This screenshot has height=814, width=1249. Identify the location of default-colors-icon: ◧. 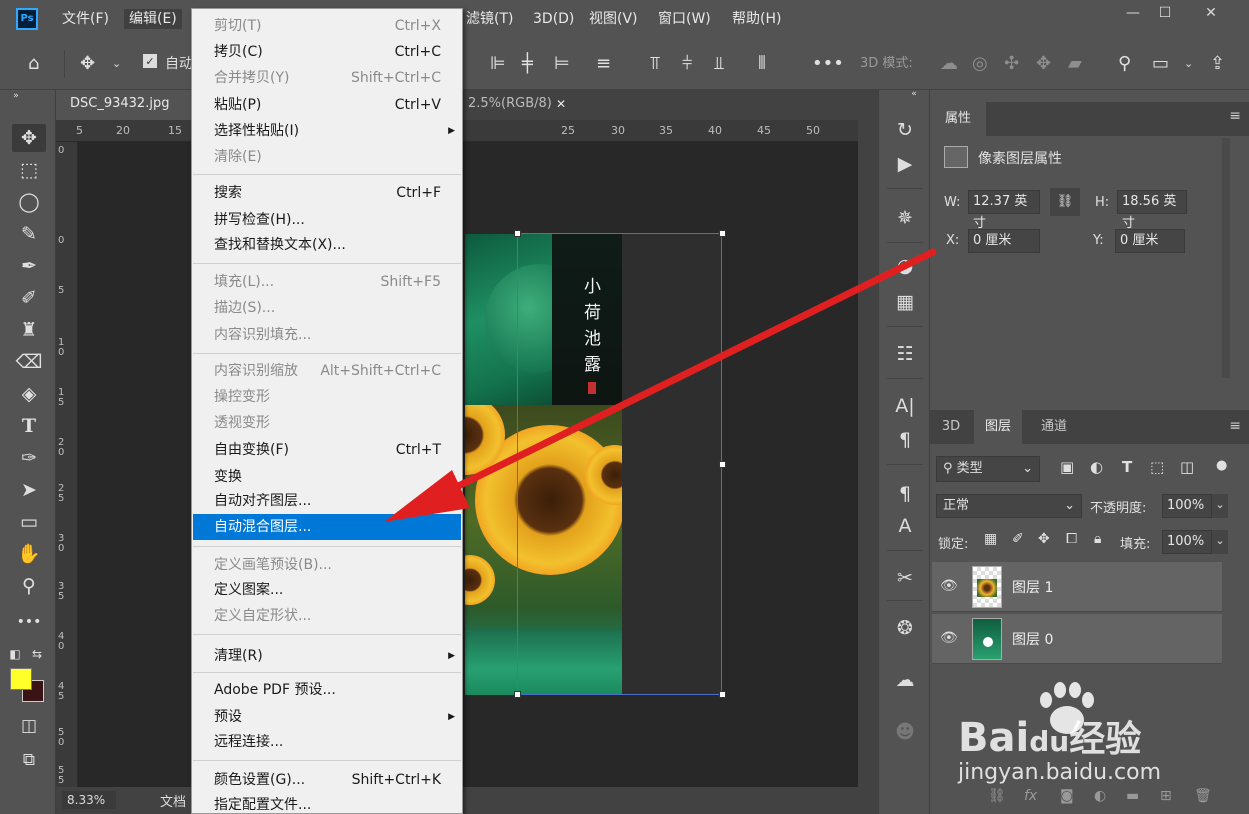
(15, 654).